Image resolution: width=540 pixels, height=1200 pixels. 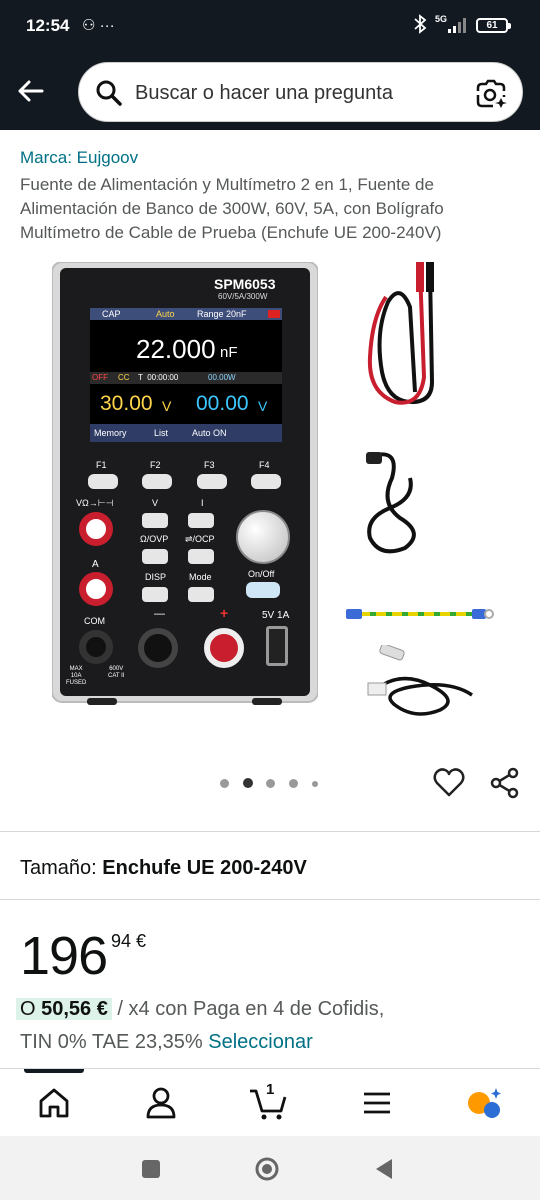 I want to click on share-icon, so click(x=504, y=783).